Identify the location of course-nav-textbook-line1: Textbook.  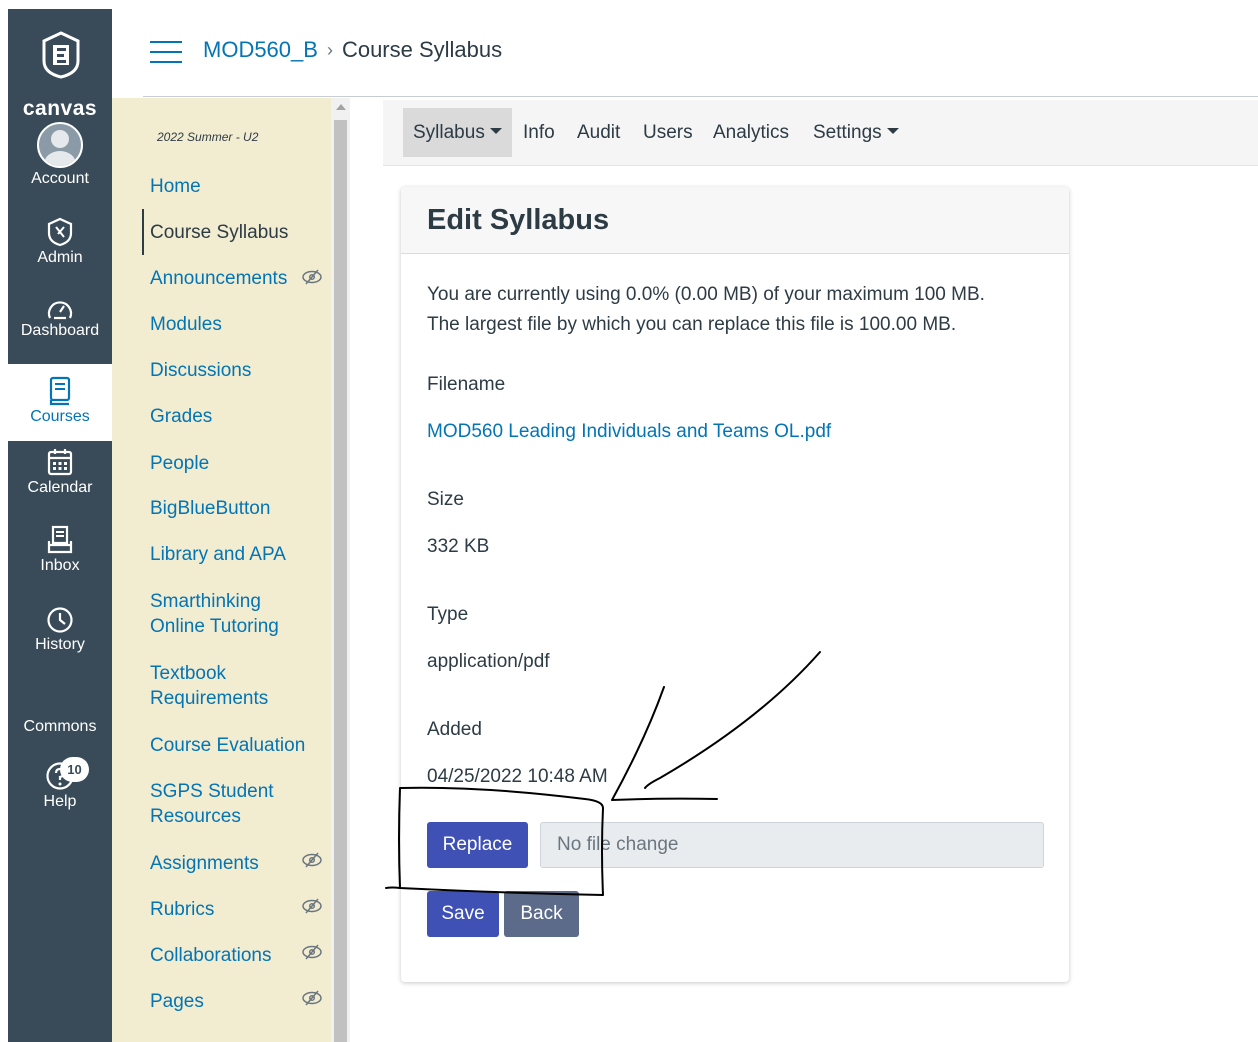
(188, 673).